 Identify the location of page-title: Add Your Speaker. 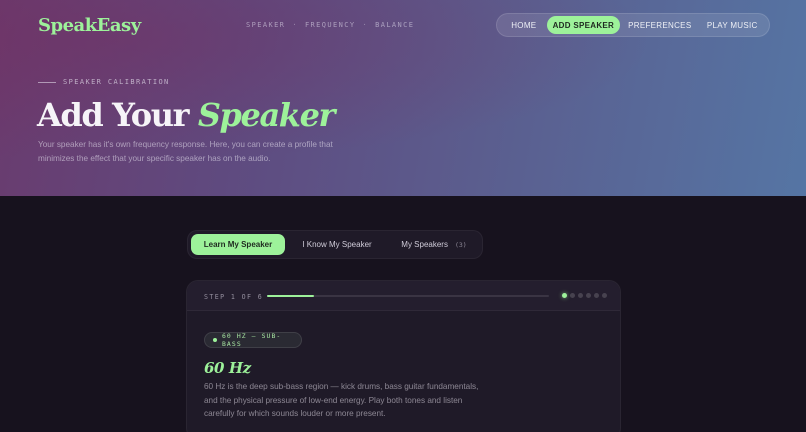
(186, 115).